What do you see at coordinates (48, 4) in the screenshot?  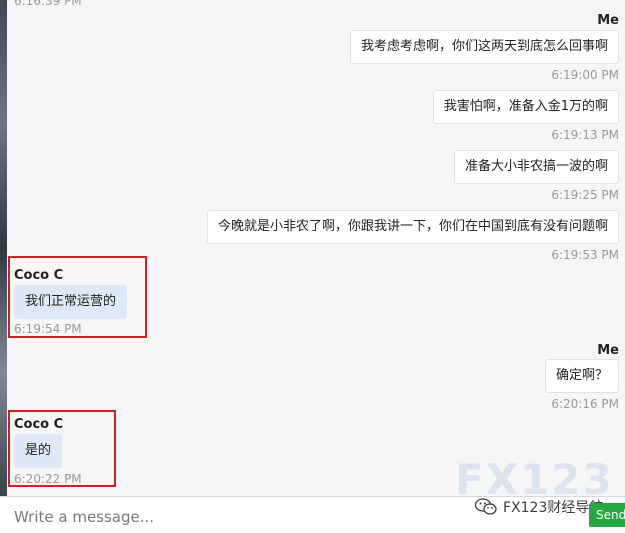 I see `message-timestamp: 6:16:39 PM` at bounding box center [48, 4].